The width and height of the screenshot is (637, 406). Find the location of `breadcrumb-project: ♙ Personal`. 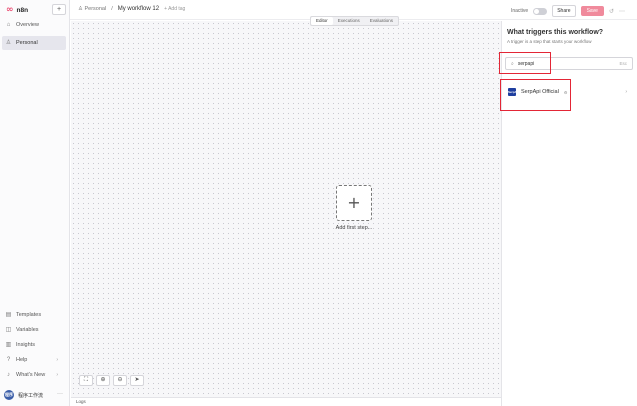

breadcrumb-project: ♙ Personal is located at coordinates (92, 9).